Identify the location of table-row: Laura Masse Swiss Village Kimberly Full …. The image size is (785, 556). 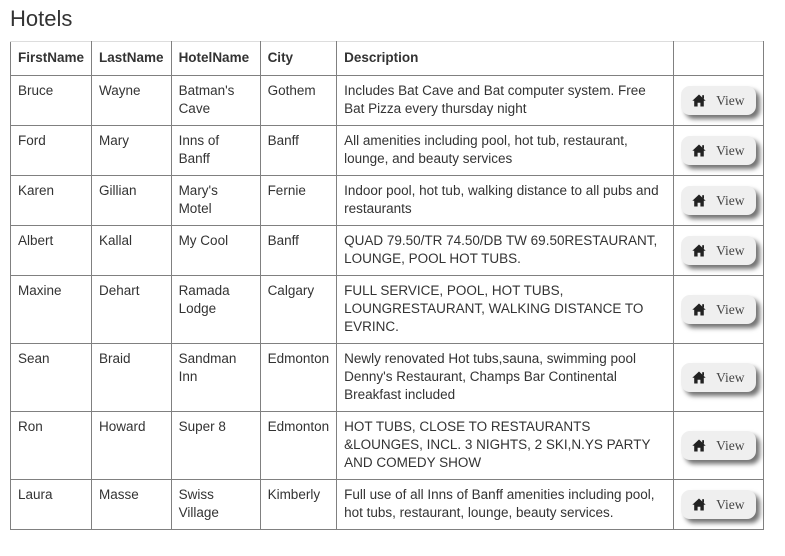
(387, 504).